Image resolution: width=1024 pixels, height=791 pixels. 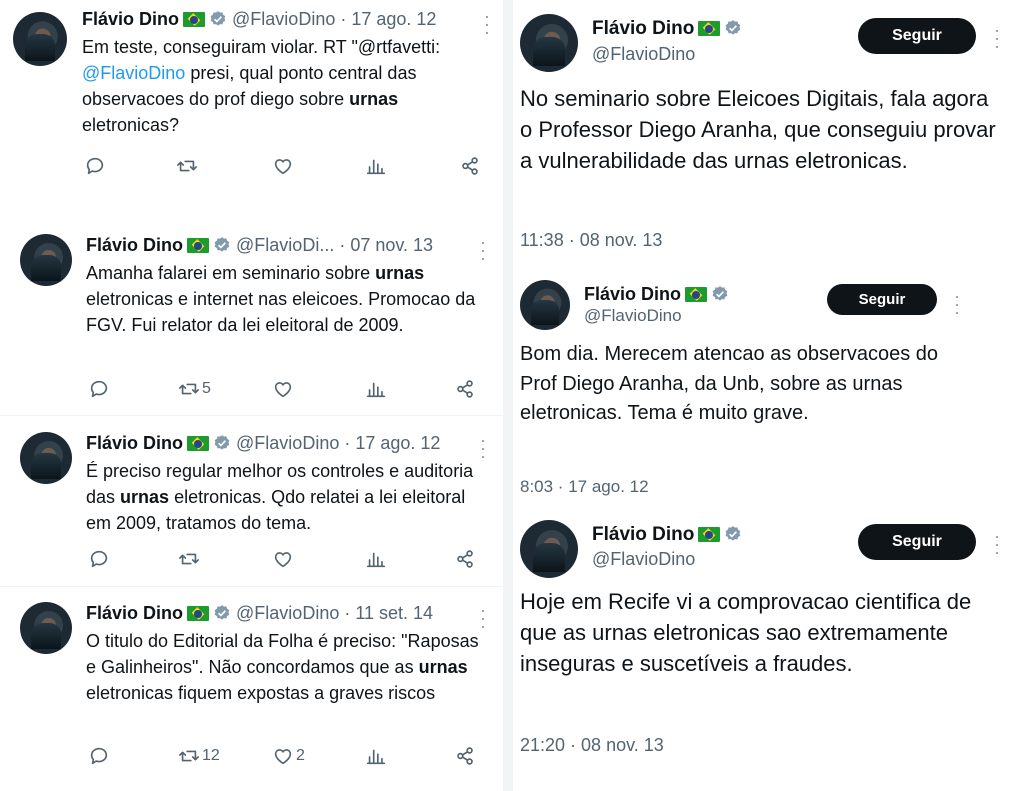 I want to click on tweet-timestamp: 11:38 · 08 nov. 13, so click(x=591, y=240).